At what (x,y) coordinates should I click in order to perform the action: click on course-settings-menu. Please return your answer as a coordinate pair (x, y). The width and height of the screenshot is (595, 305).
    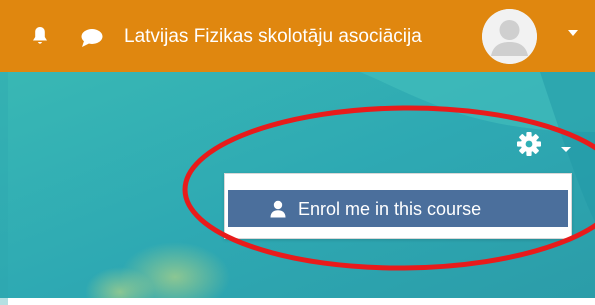
    Looking at the image, I should click on (543, 144).